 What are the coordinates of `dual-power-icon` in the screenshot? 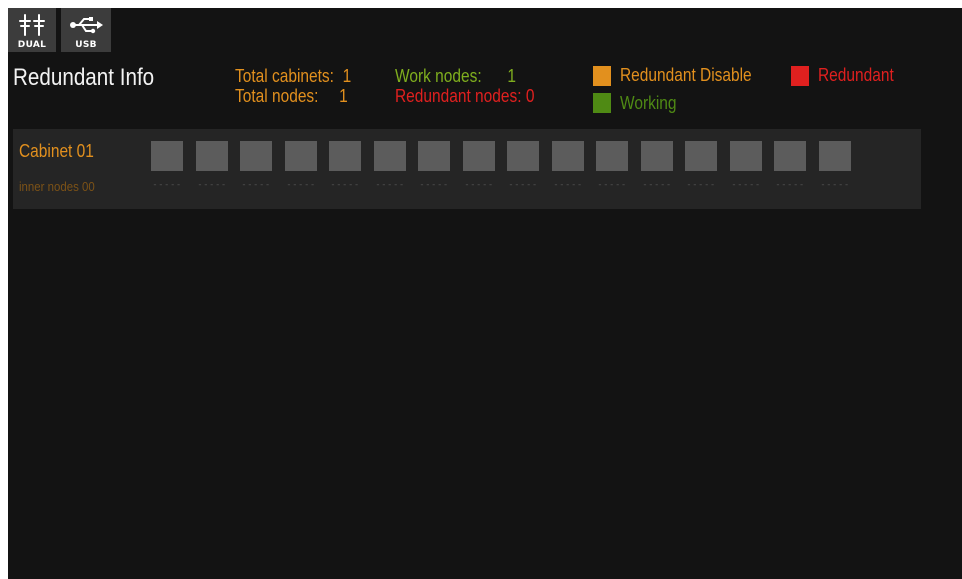 It's located at (32, 25).